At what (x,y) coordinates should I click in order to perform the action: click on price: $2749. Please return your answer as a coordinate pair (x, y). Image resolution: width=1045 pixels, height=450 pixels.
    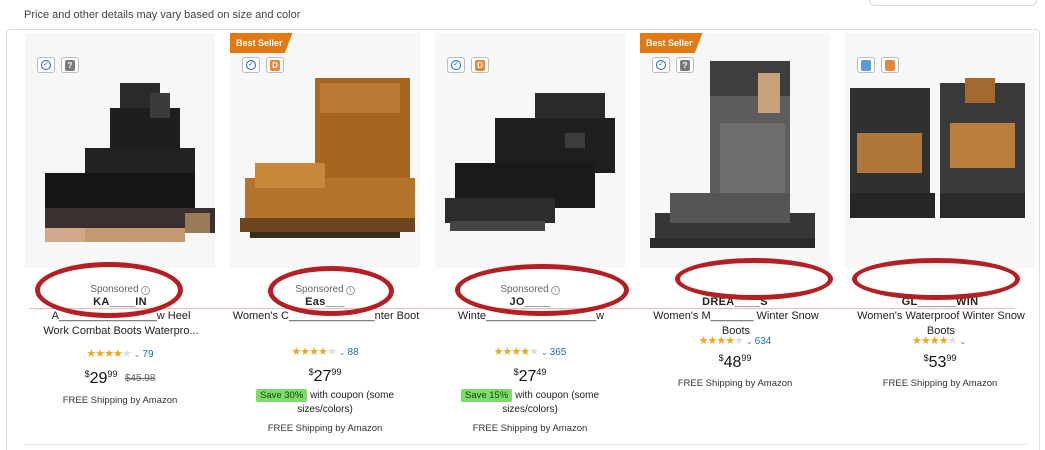
    Looking at the image, I should click on (530, 376).